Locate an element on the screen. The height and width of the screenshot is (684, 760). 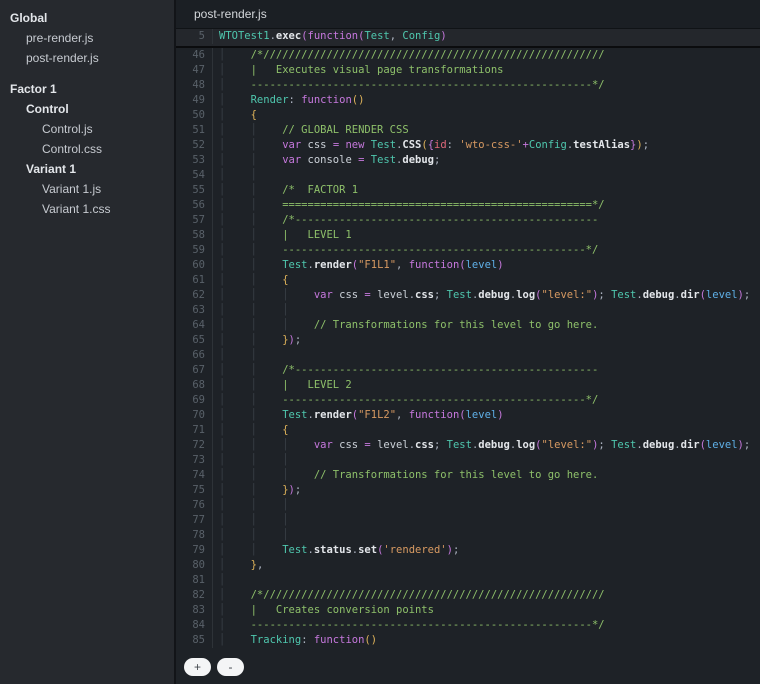
line-number: 74 is located at coordinates (198, 475).